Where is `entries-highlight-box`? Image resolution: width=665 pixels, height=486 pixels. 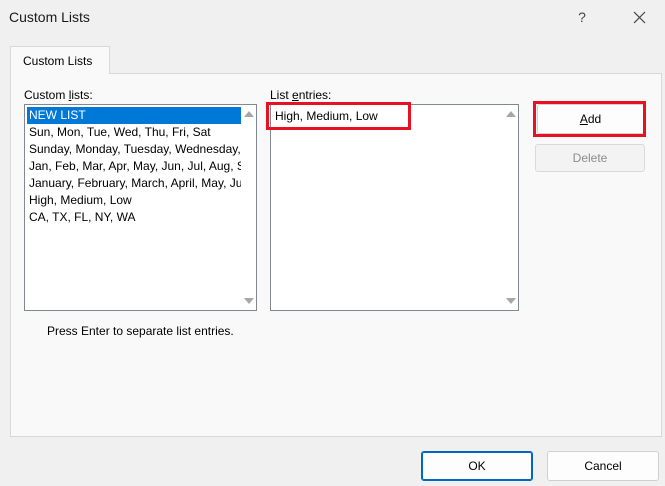
entries-highlight-box is located at coordinates (338, 116).